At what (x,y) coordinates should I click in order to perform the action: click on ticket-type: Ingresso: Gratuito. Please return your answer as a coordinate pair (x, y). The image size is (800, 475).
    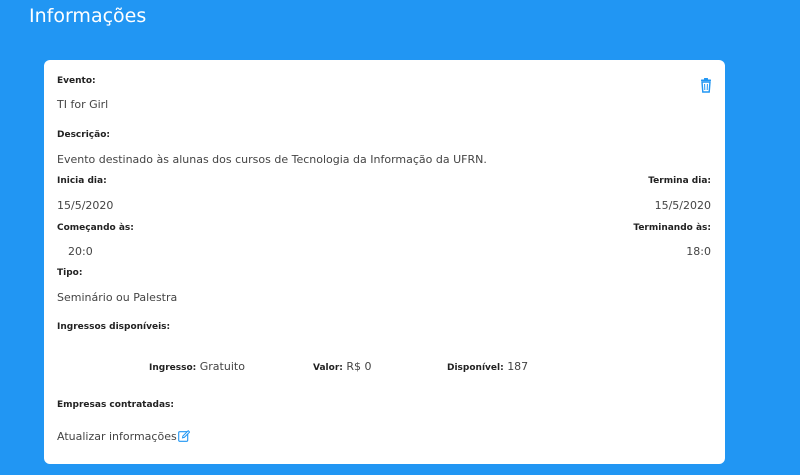
    Looking at the image, I should click on (197, 366).